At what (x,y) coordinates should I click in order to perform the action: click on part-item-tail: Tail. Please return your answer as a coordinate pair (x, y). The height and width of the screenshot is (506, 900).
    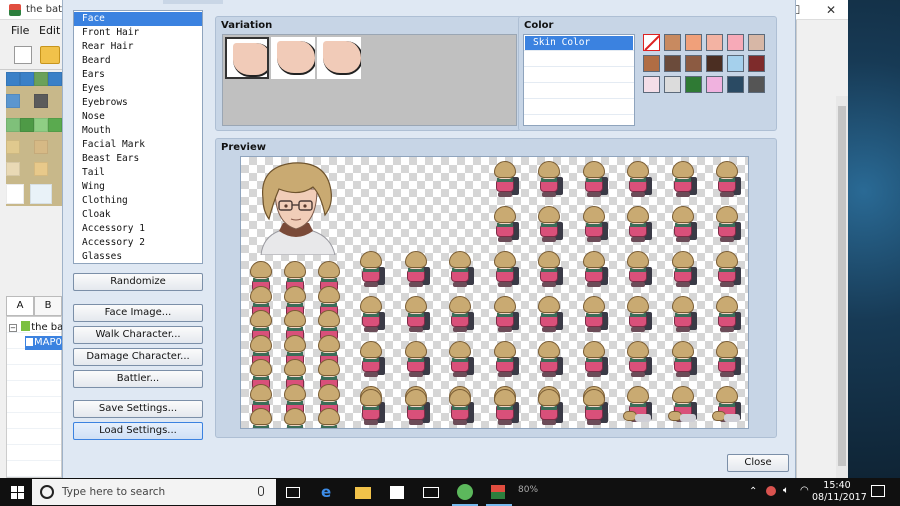
    Looking at the image, I should click on (138, 173).